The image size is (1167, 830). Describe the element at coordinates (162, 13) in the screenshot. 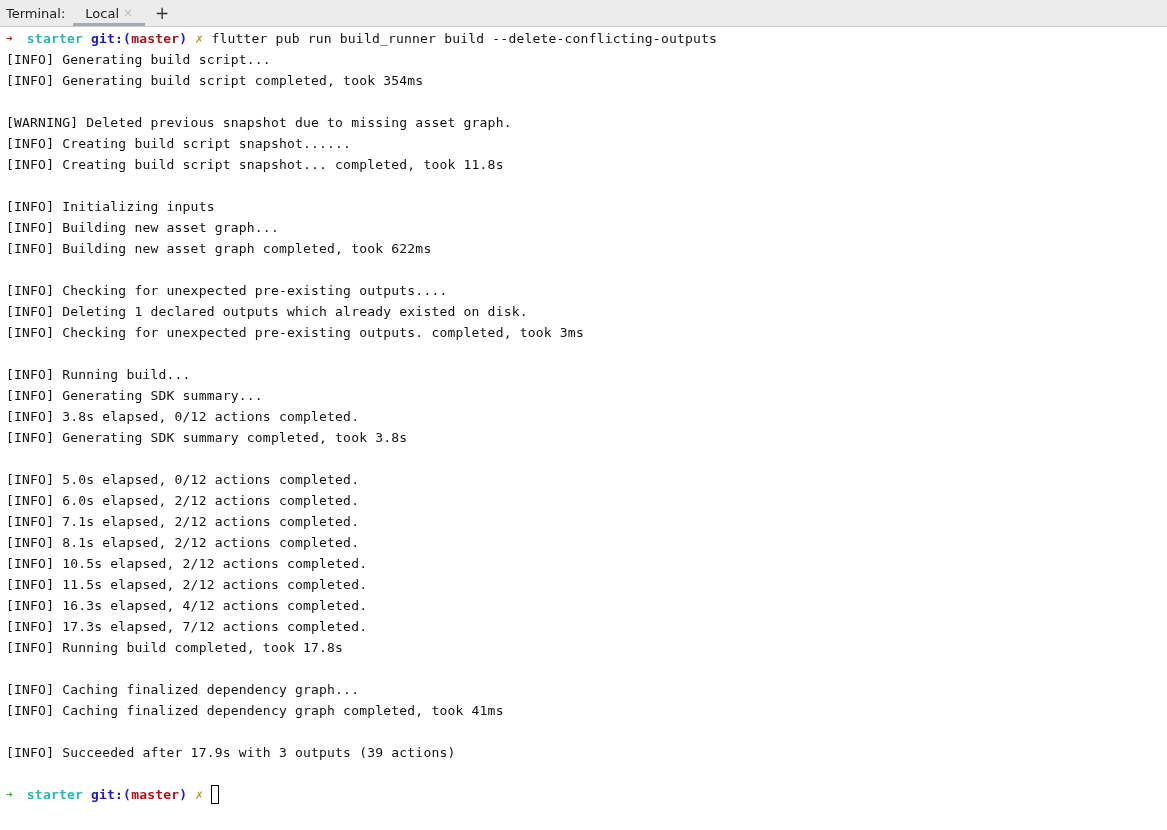

I see `new-tab-button: +` at that location.